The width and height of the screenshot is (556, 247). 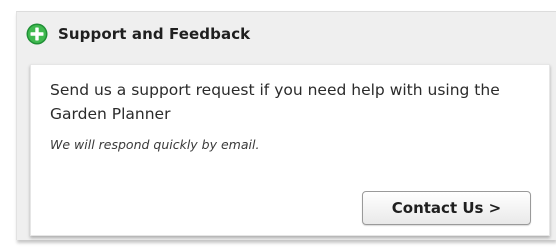 What do you see at coordinates (154, 34) in the screenshot?
I see `panel-title: Support and Feedback` at bounding box center [154, 34].